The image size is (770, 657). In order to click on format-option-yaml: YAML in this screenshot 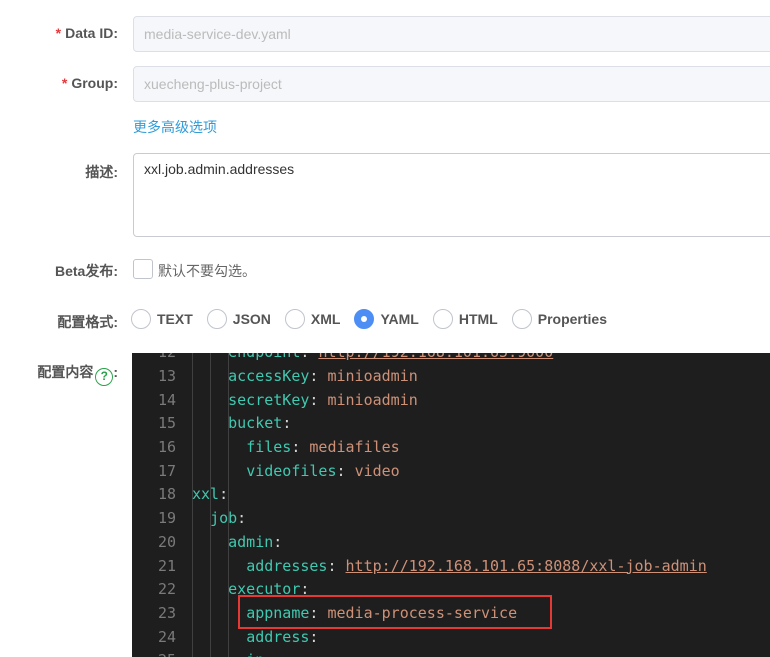, I will do `click(386, 319)`.